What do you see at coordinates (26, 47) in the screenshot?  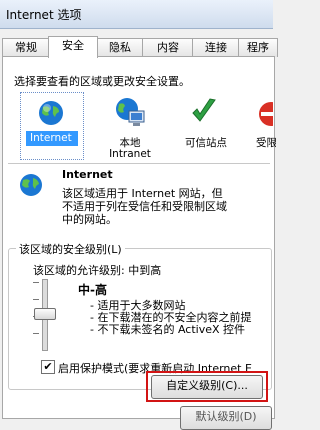 I see `tab-general: 常规` at bounding box center [26, 47].